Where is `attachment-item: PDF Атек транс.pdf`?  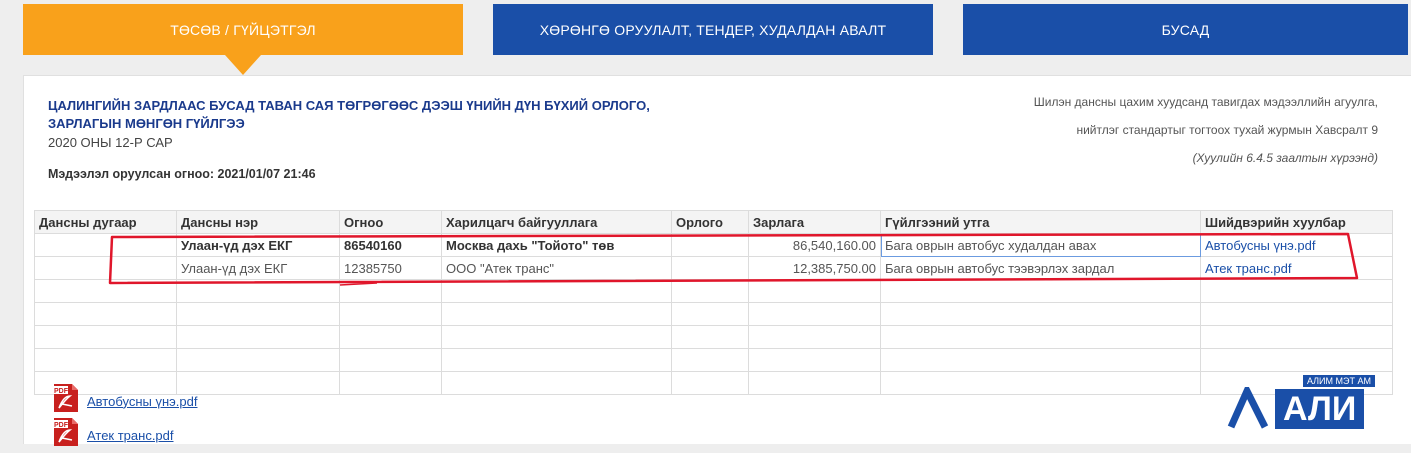 attachment-item: PDF Атек транс.pdf is located at coordinates (112, 432).